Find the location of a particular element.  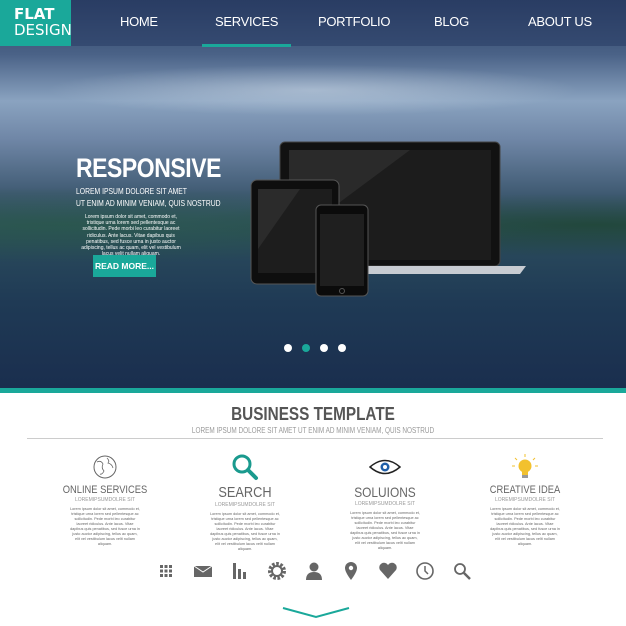

nav-home: HOME is located at coordinates (139, 21).